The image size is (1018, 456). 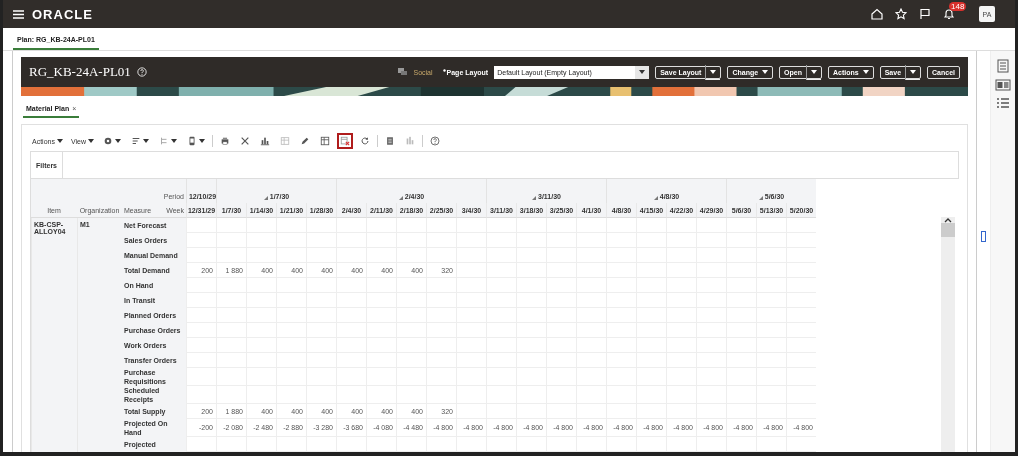 I want to click on hierarchy-icon, so click(x=164, y=141).